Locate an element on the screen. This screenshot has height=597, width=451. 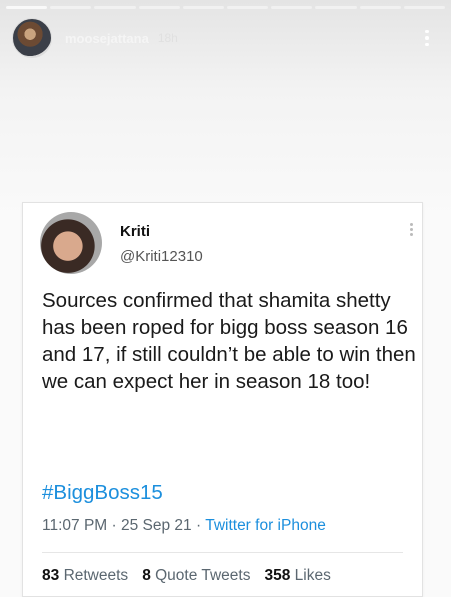
likes-label: Likes is located at coordinates (312, 575).